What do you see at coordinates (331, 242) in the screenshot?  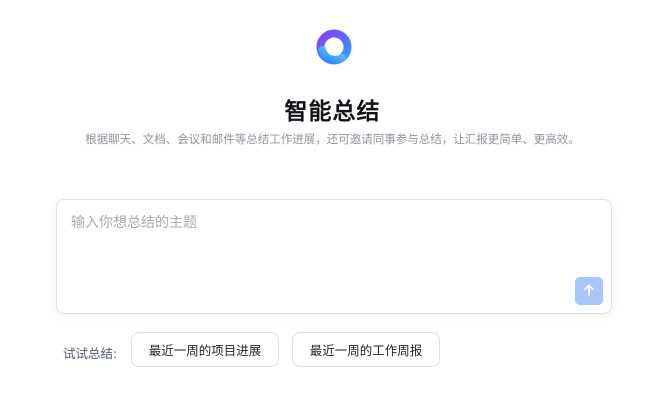 I see `topic-input` at bounding box center [331, 242].